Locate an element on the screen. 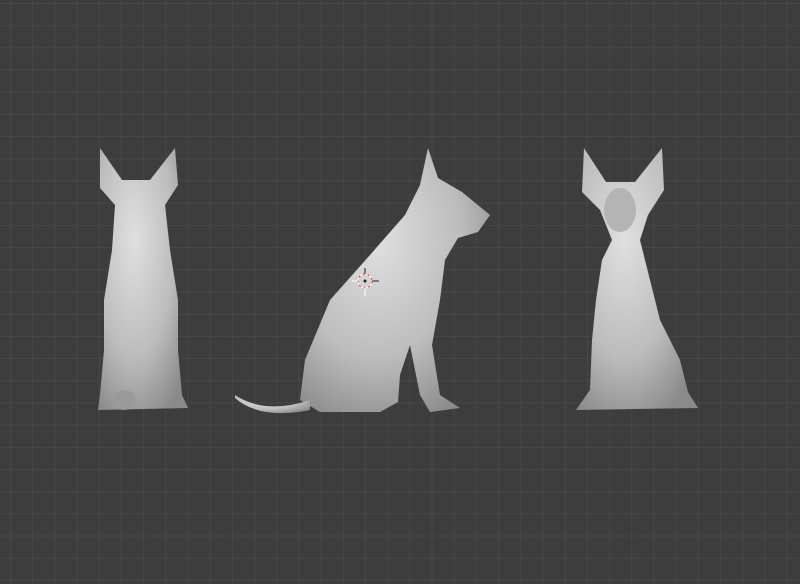  dog-back-view is located at coordinates (143, 279).